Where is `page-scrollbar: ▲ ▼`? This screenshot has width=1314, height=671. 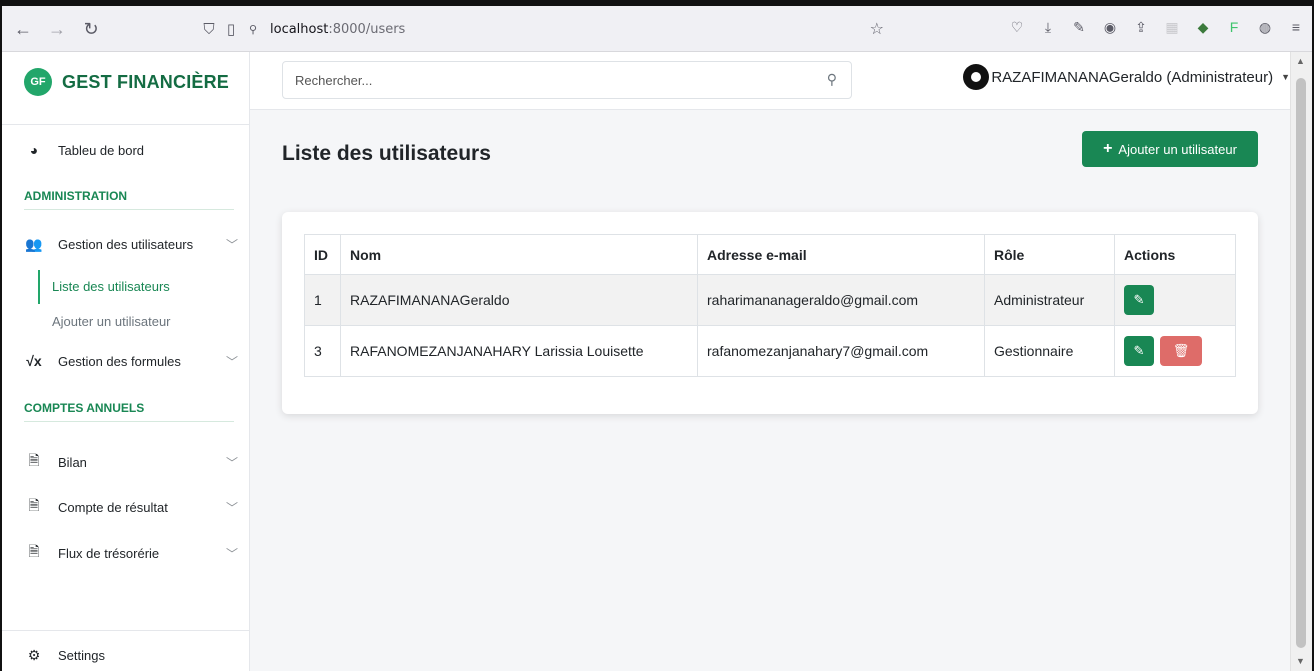 page-scrollbar: ▲ ▼ is located at coordinates (1301, 361).